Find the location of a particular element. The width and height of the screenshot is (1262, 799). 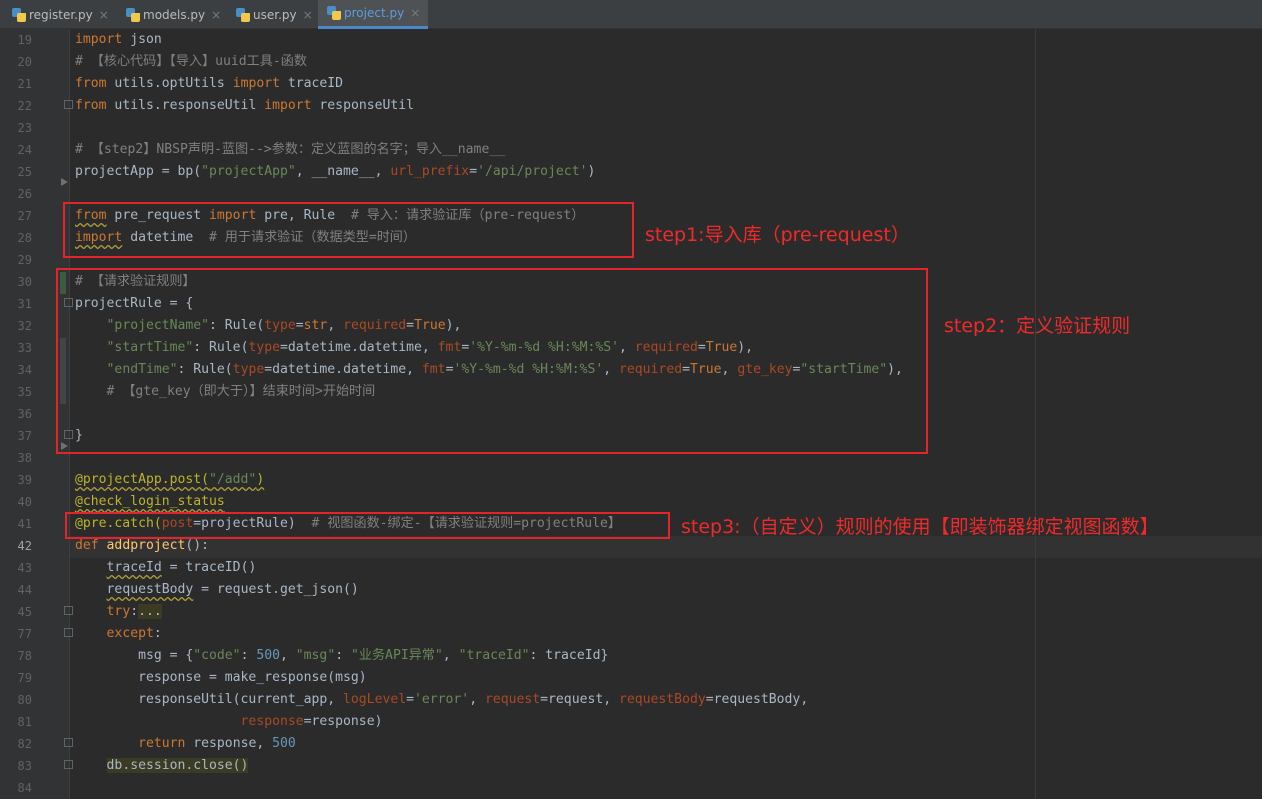

python-file-icon is located at coordinates (243, 14).